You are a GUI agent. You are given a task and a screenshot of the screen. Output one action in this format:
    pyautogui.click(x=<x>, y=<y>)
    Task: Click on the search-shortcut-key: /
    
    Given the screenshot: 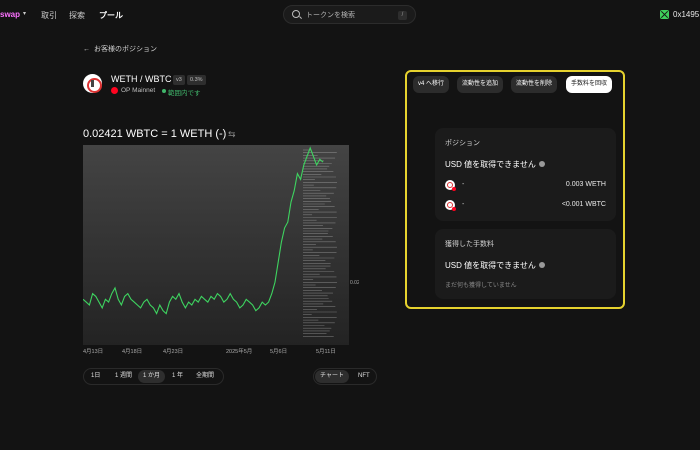 What is the action you would take?
    pyautogui.click(x=402, y=15)
    